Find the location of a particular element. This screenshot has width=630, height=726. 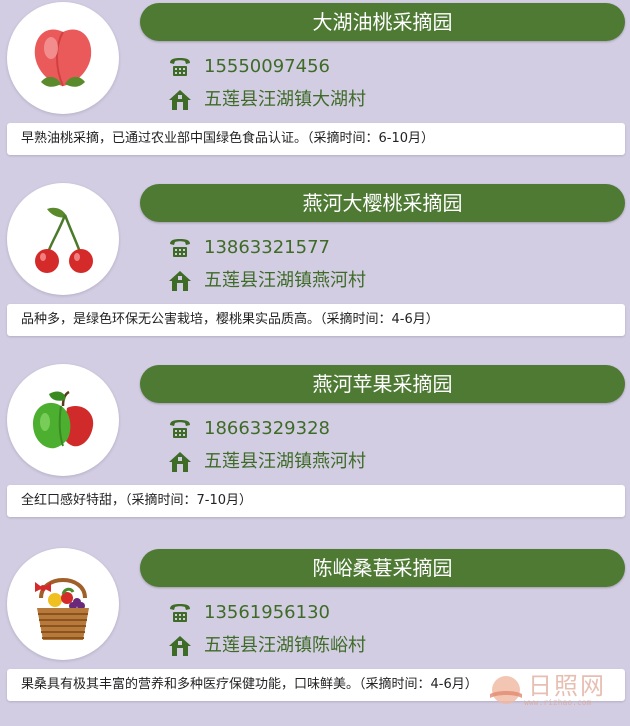

phone-row: 13863321577 is located at coordinates (249, 248).